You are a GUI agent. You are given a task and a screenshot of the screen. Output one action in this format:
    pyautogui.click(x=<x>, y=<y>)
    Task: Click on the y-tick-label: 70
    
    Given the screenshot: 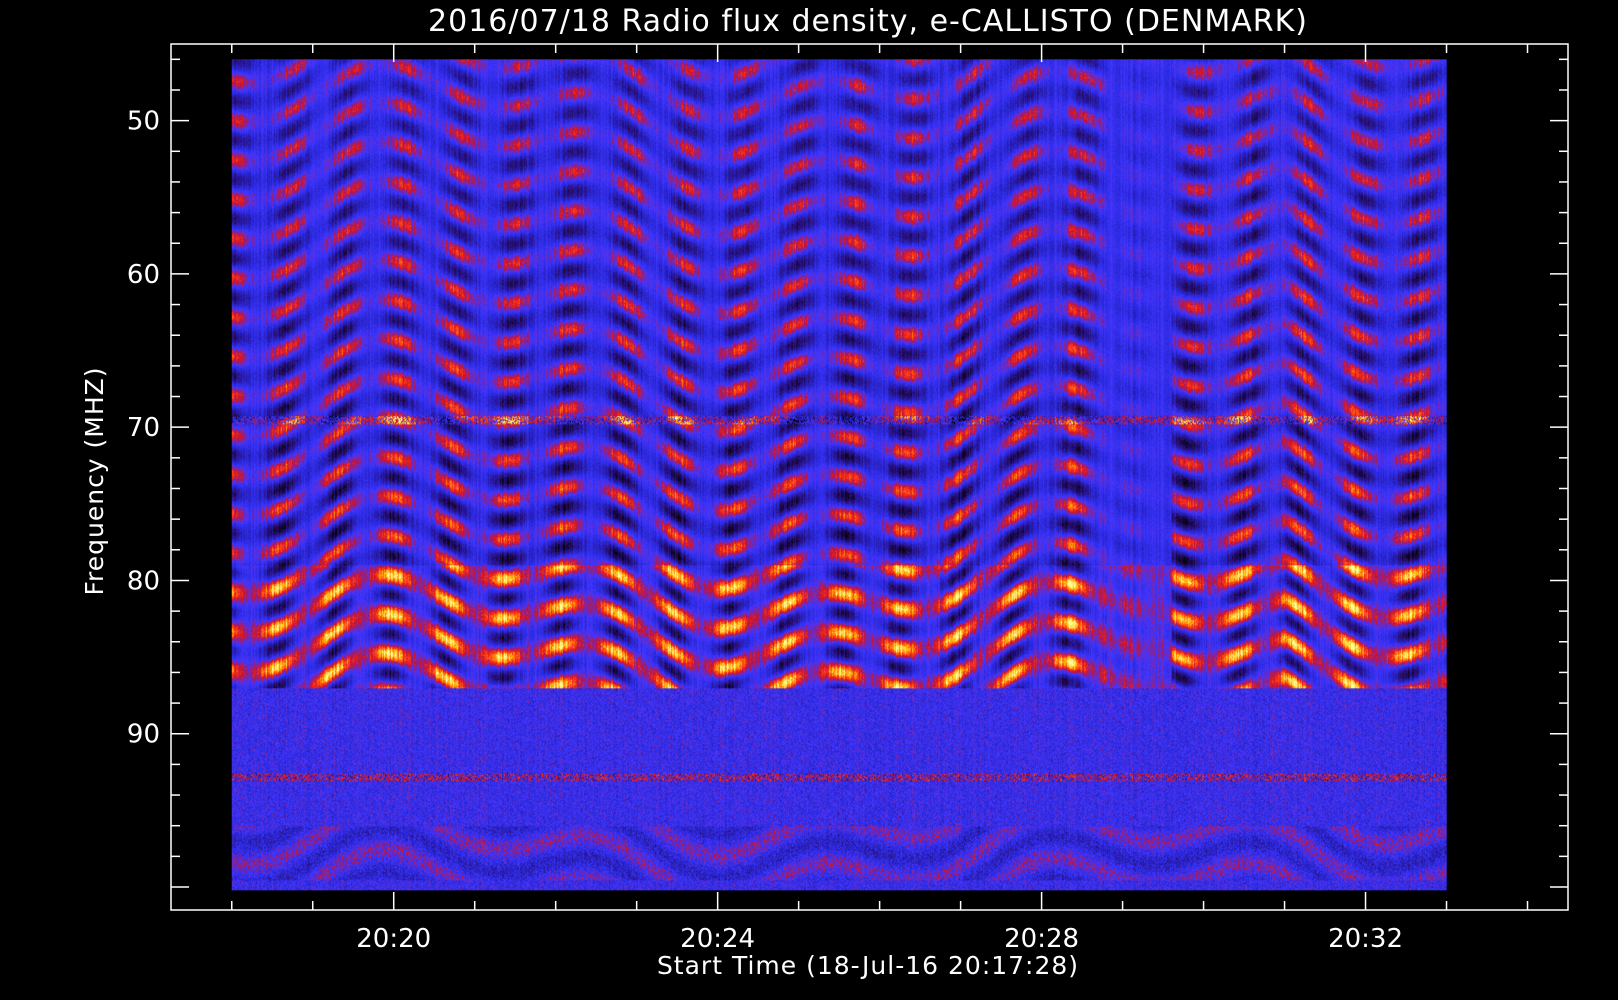 What is the action you would take?
    pyautogui.click(x=143, y=428)
    